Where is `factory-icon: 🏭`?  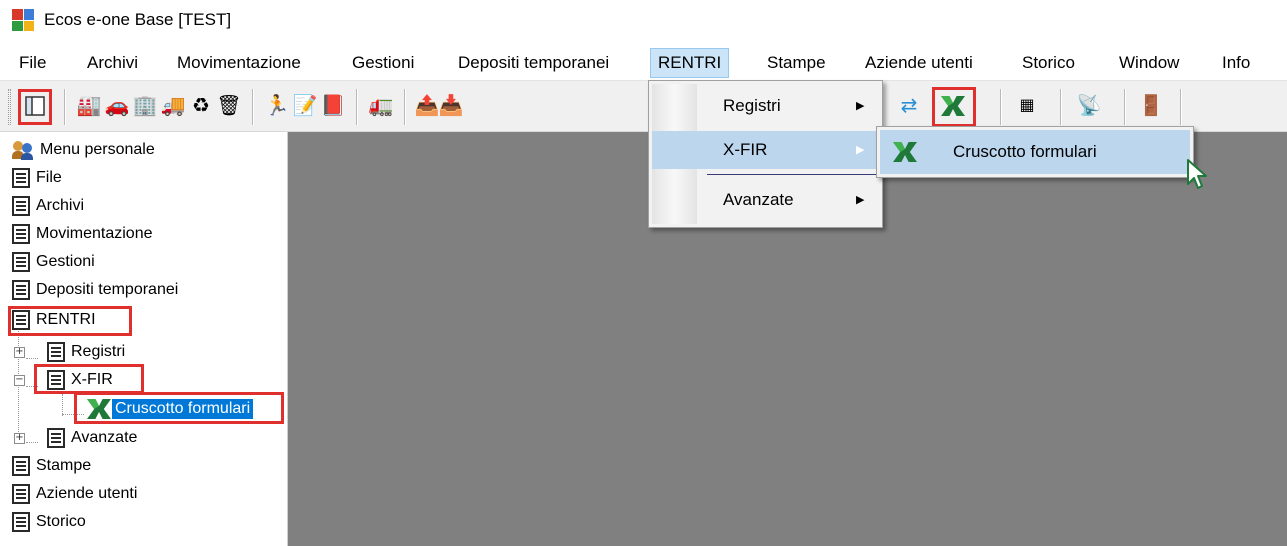 factory-icon: 🏭 is located at coordinates (89, 106).